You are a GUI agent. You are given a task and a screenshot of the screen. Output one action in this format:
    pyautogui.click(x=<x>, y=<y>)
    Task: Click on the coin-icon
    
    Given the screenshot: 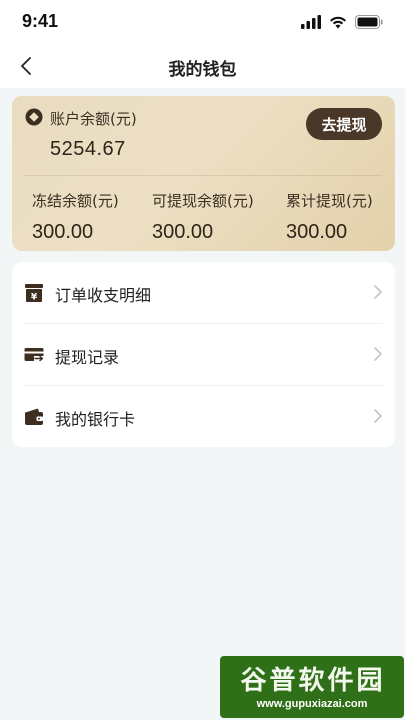 What is the action you would take?
    pyautogui.click(x=34, y=117)
    